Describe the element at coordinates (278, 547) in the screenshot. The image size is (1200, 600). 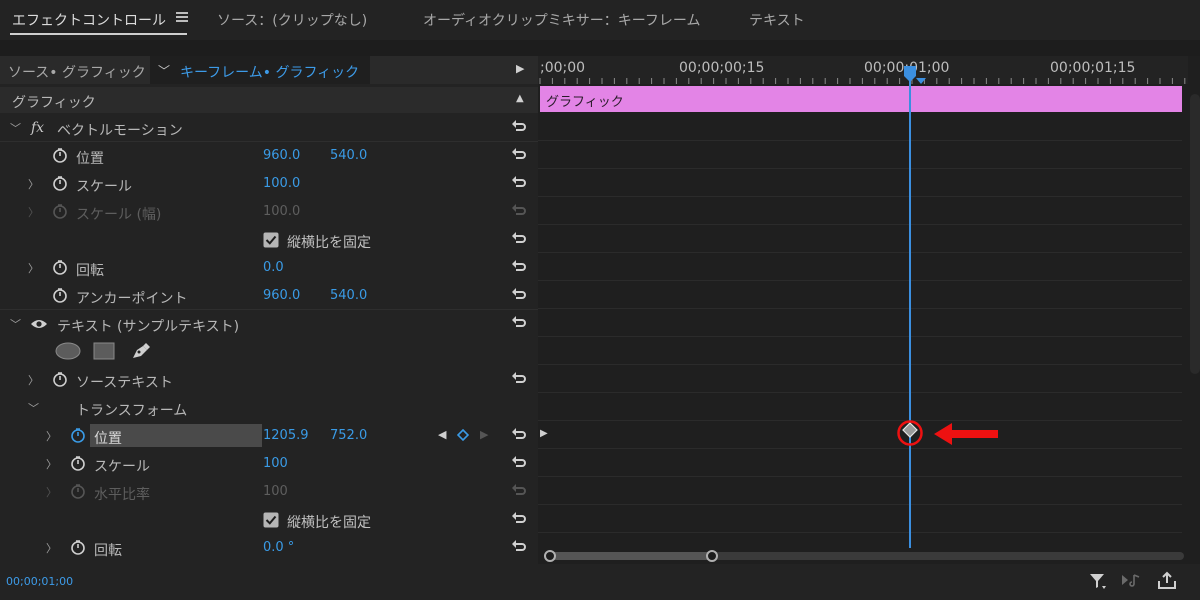
I see `tx-rotation-value: 0.0 °` at that location.